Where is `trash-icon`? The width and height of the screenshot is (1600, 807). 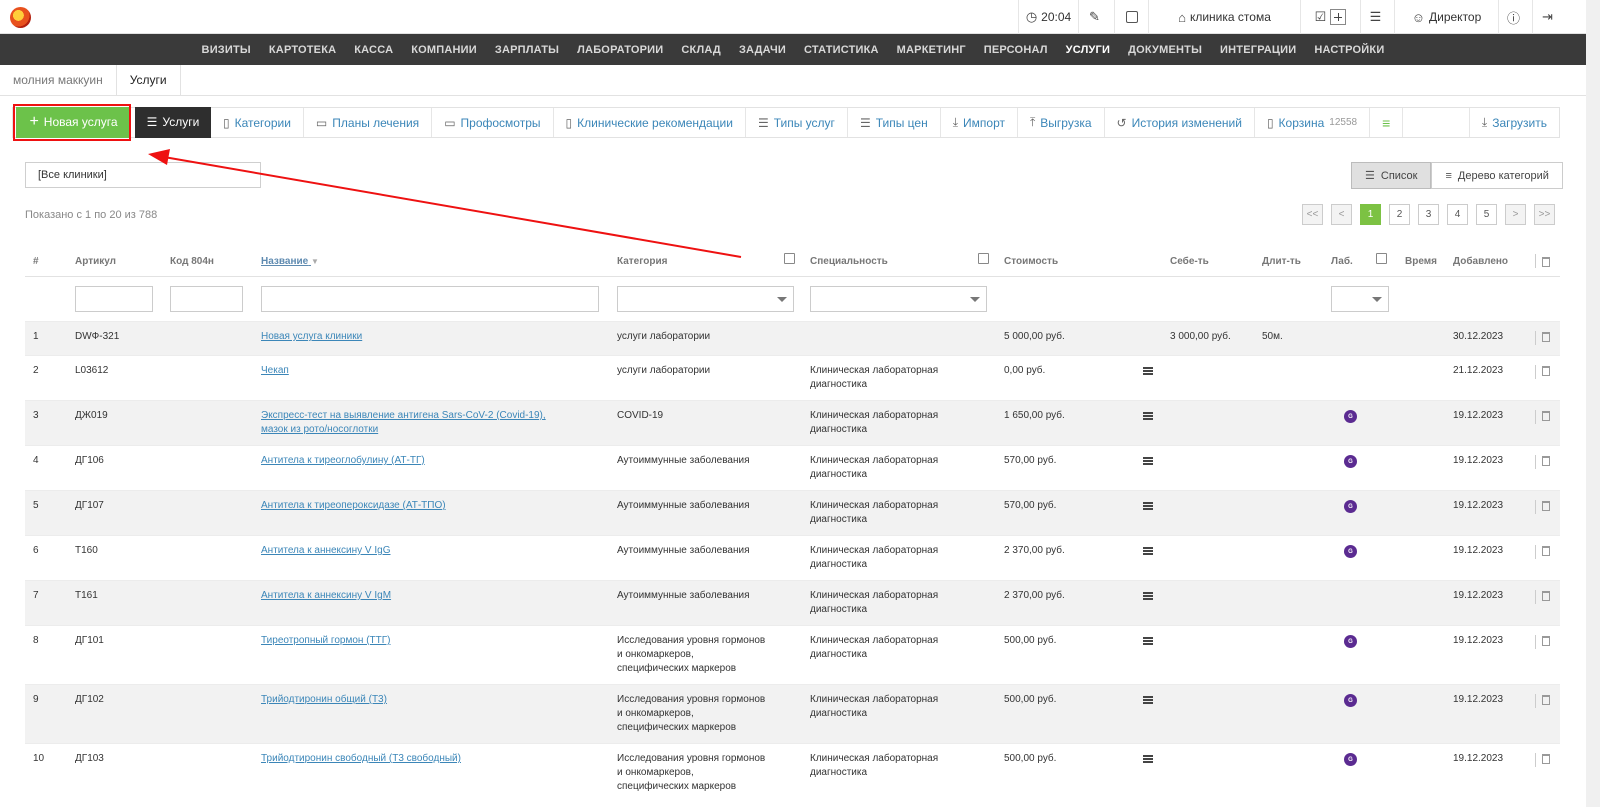
trash-icon is located at coordinates (1546, 262).